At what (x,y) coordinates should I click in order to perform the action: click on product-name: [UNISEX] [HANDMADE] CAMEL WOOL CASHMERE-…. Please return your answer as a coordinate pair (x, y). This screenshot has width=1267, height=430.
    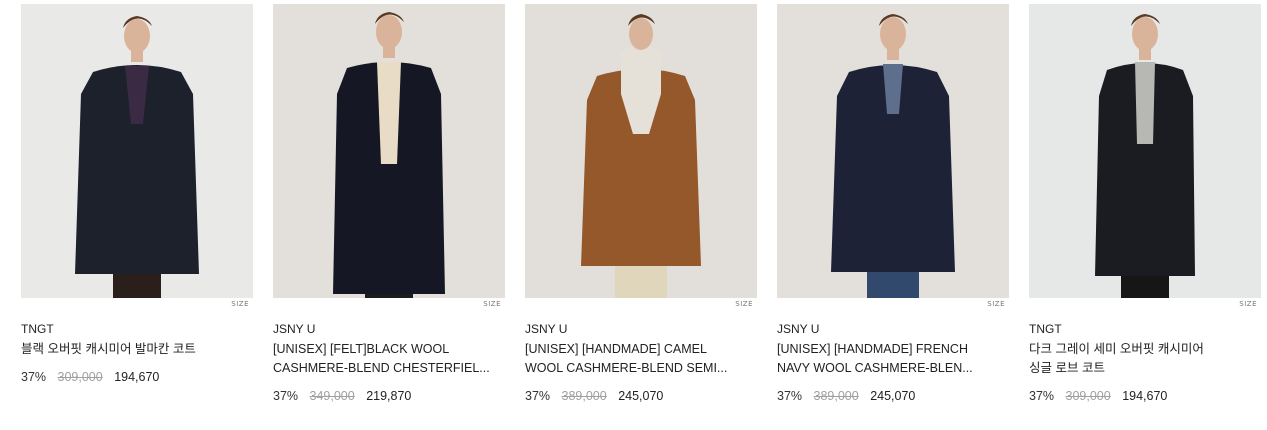
    Looking at the image, I should click on (641, 359).